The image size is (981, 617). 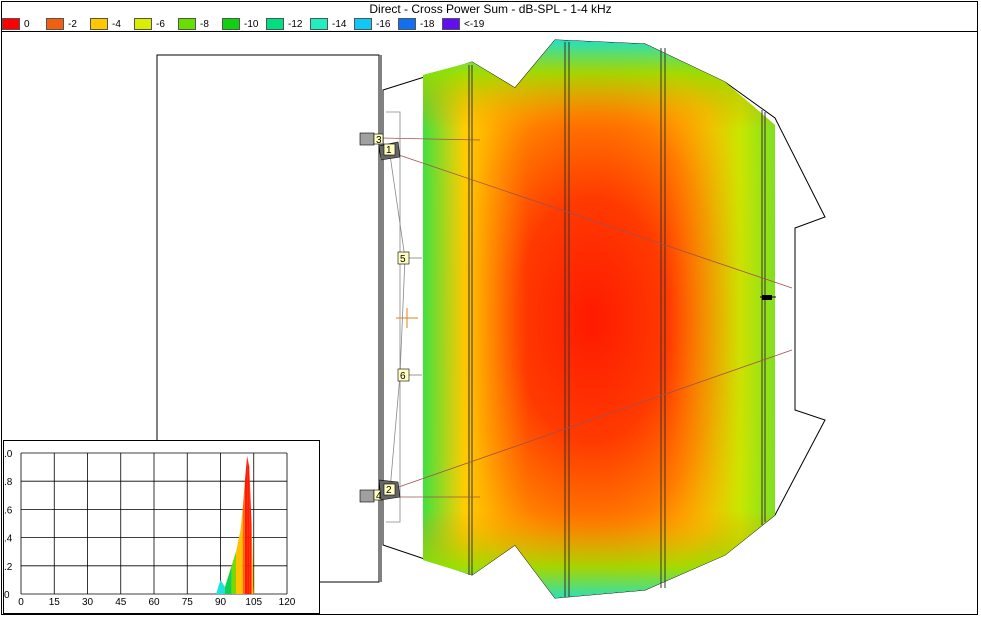 What do you see at coordinates (389, 150) in the screenshot?
I see `speaker-label-1: 1` at bounding box center [389, 150].